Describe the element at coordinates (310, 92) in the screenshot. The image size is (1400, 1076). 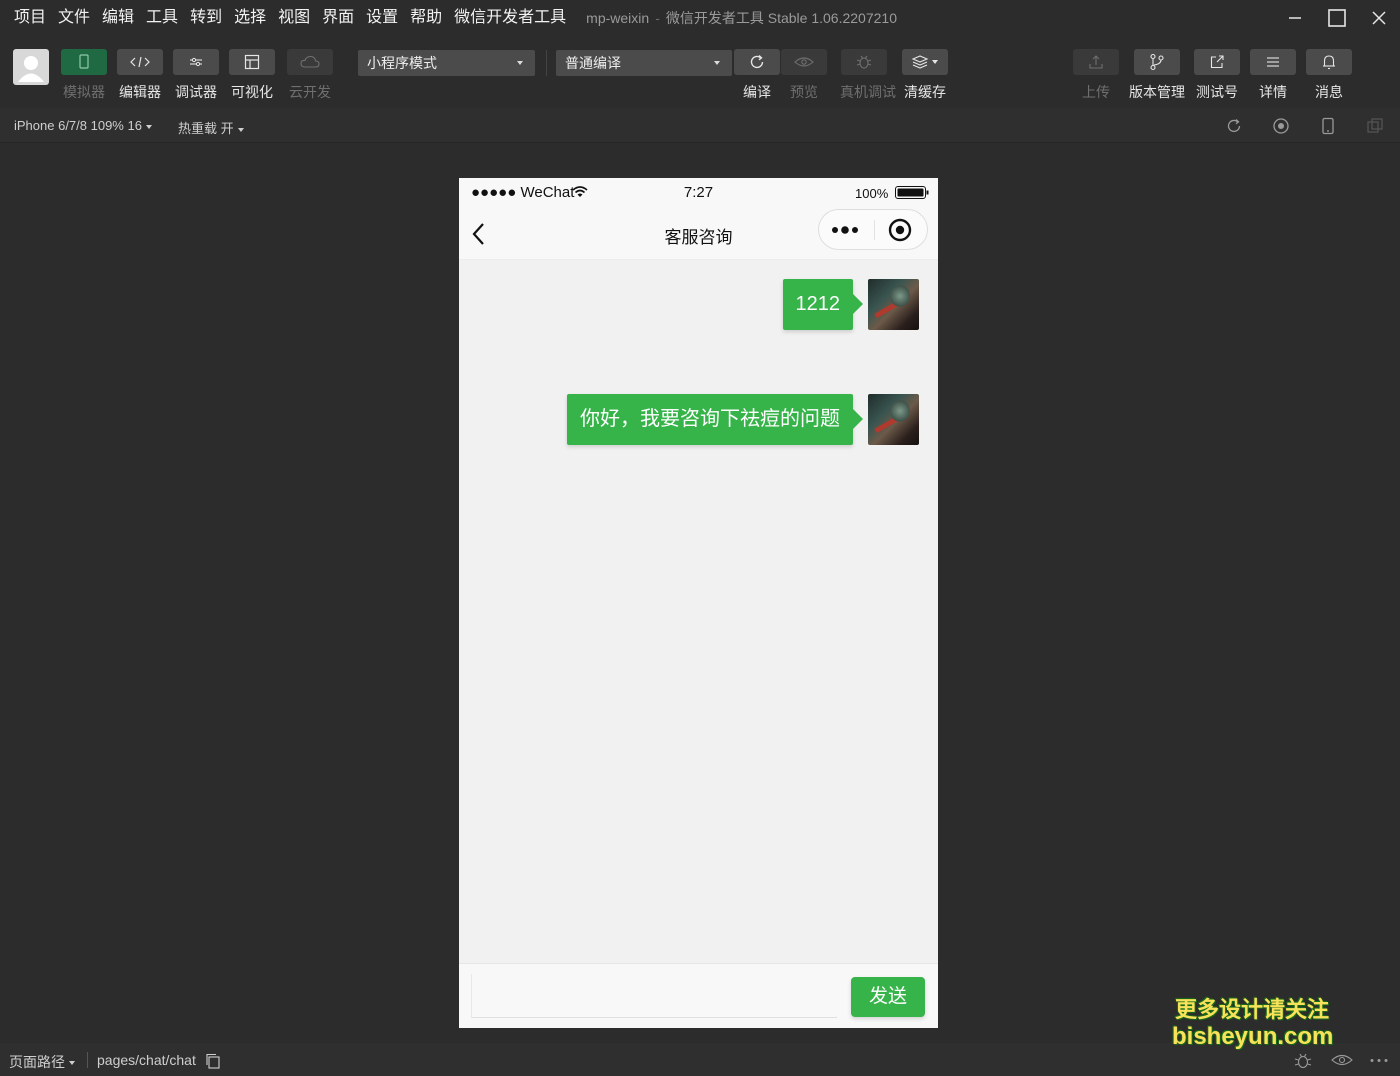
I see `cloud-label: 云开发` at that location.